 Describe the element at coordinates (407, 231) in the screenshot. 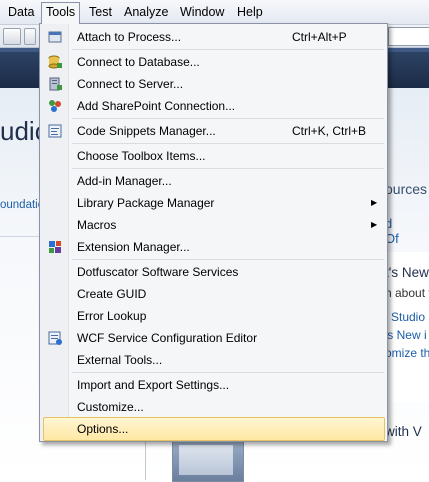

I see `resources-tabs: d Of` at that location.